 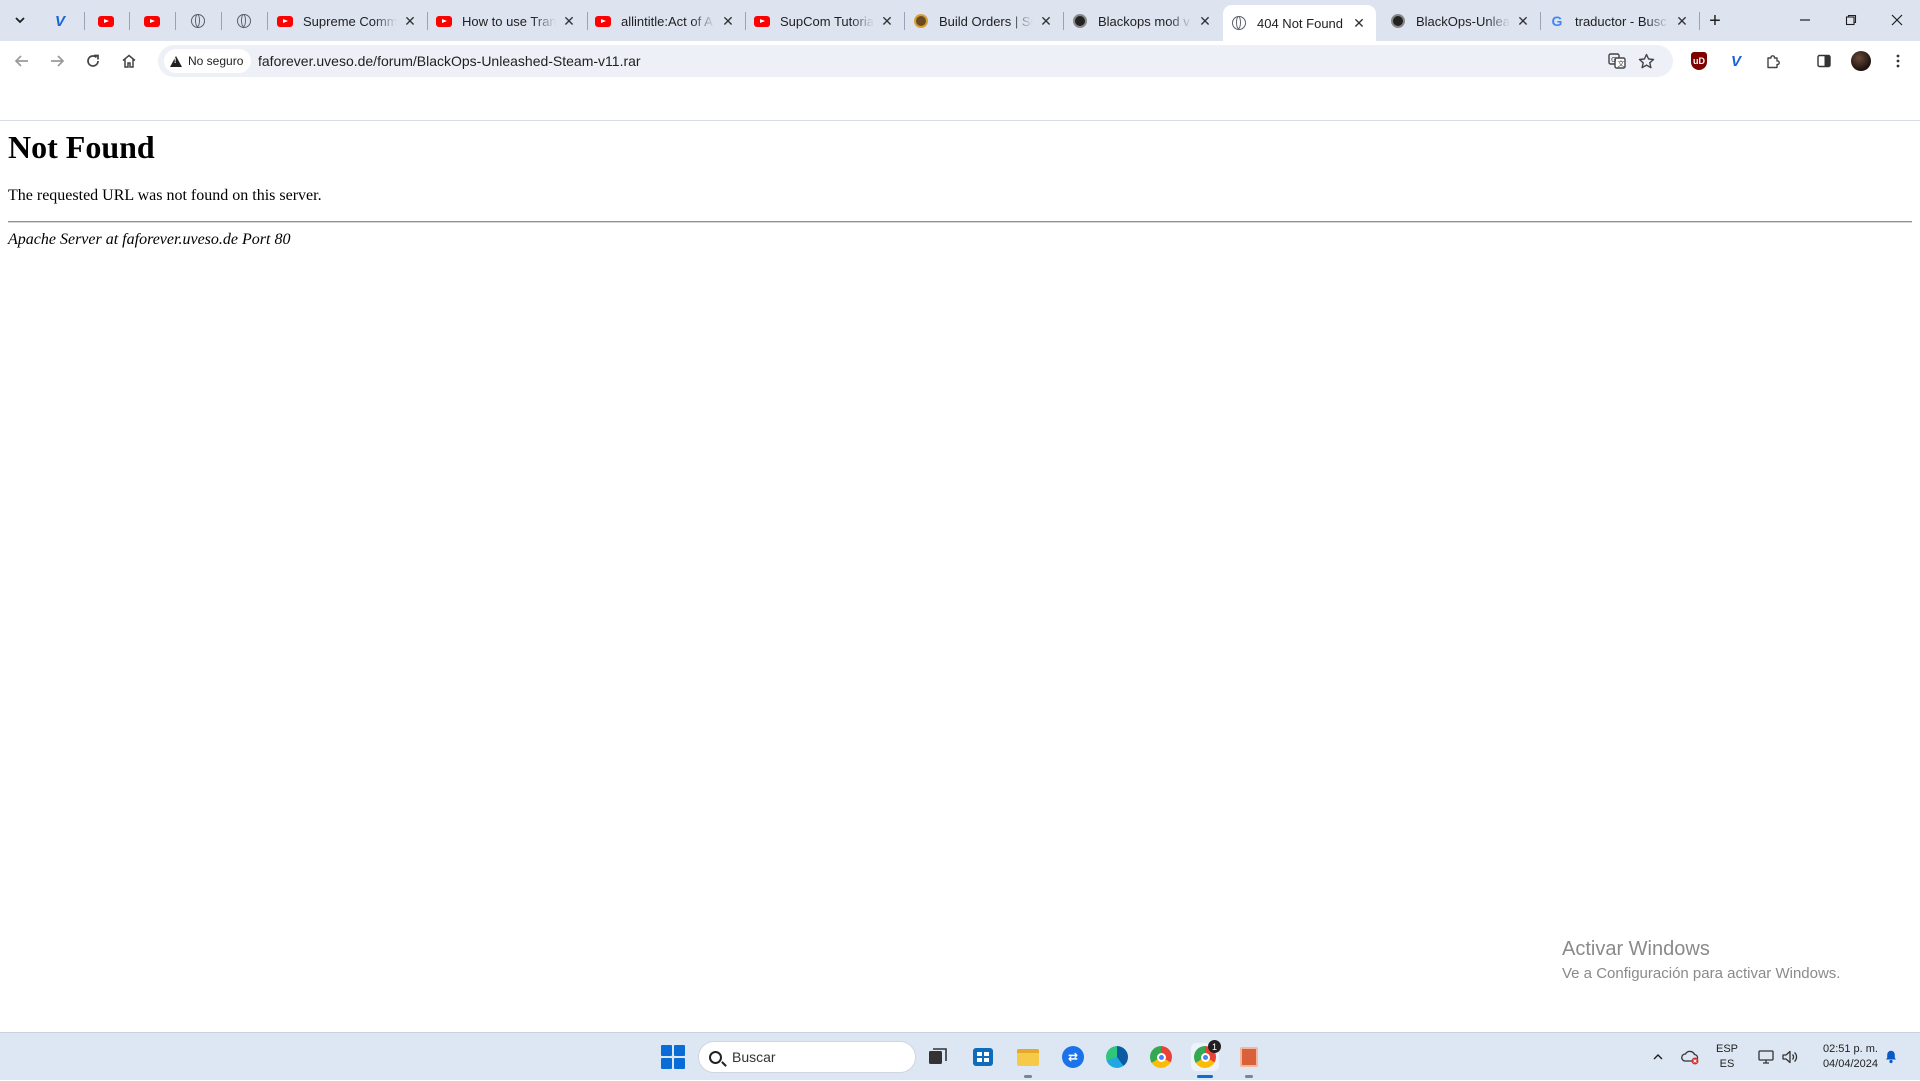 I want to click on v-logo-icon: V, so click(x=1735, y=61).